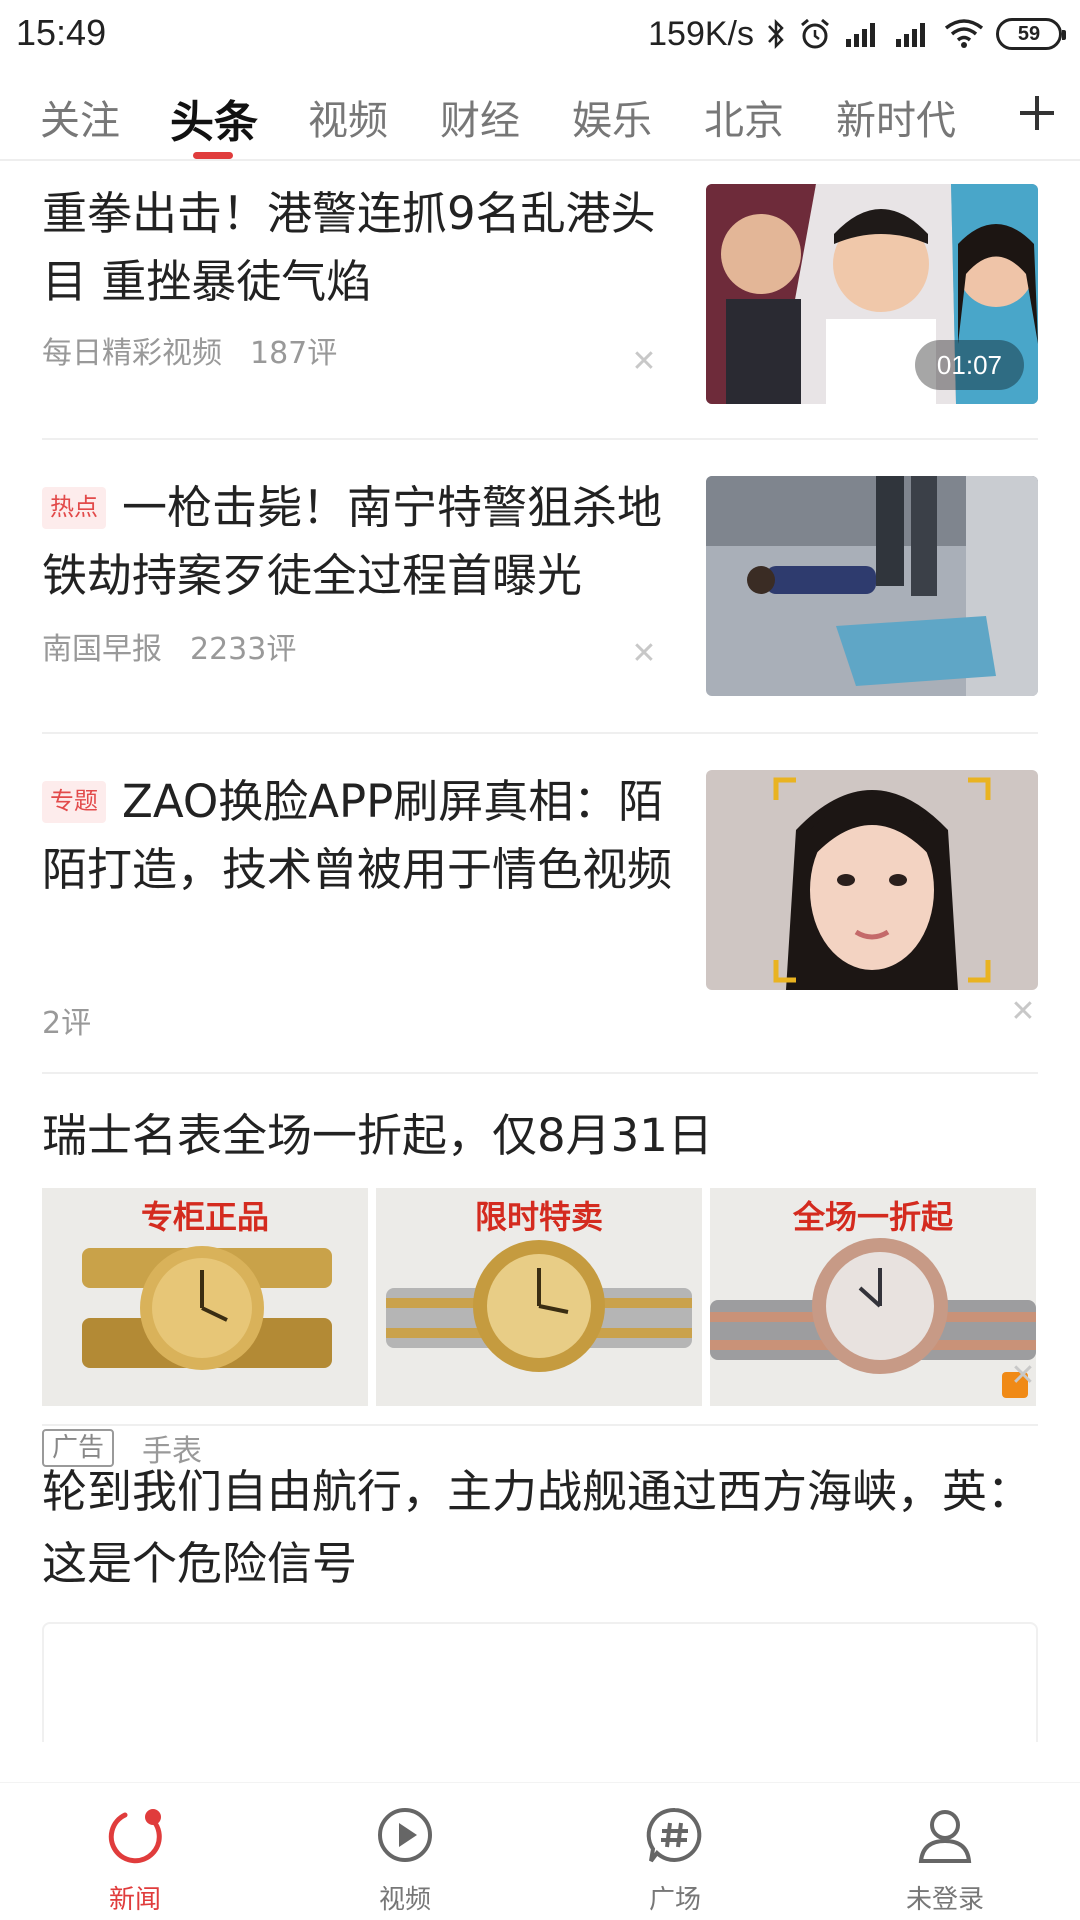 The width and height of the screenshot is (1080, 1920). Describe the element at coordinates (213, 155) in the screenshot. I see `active-tab-indicator` at that location.